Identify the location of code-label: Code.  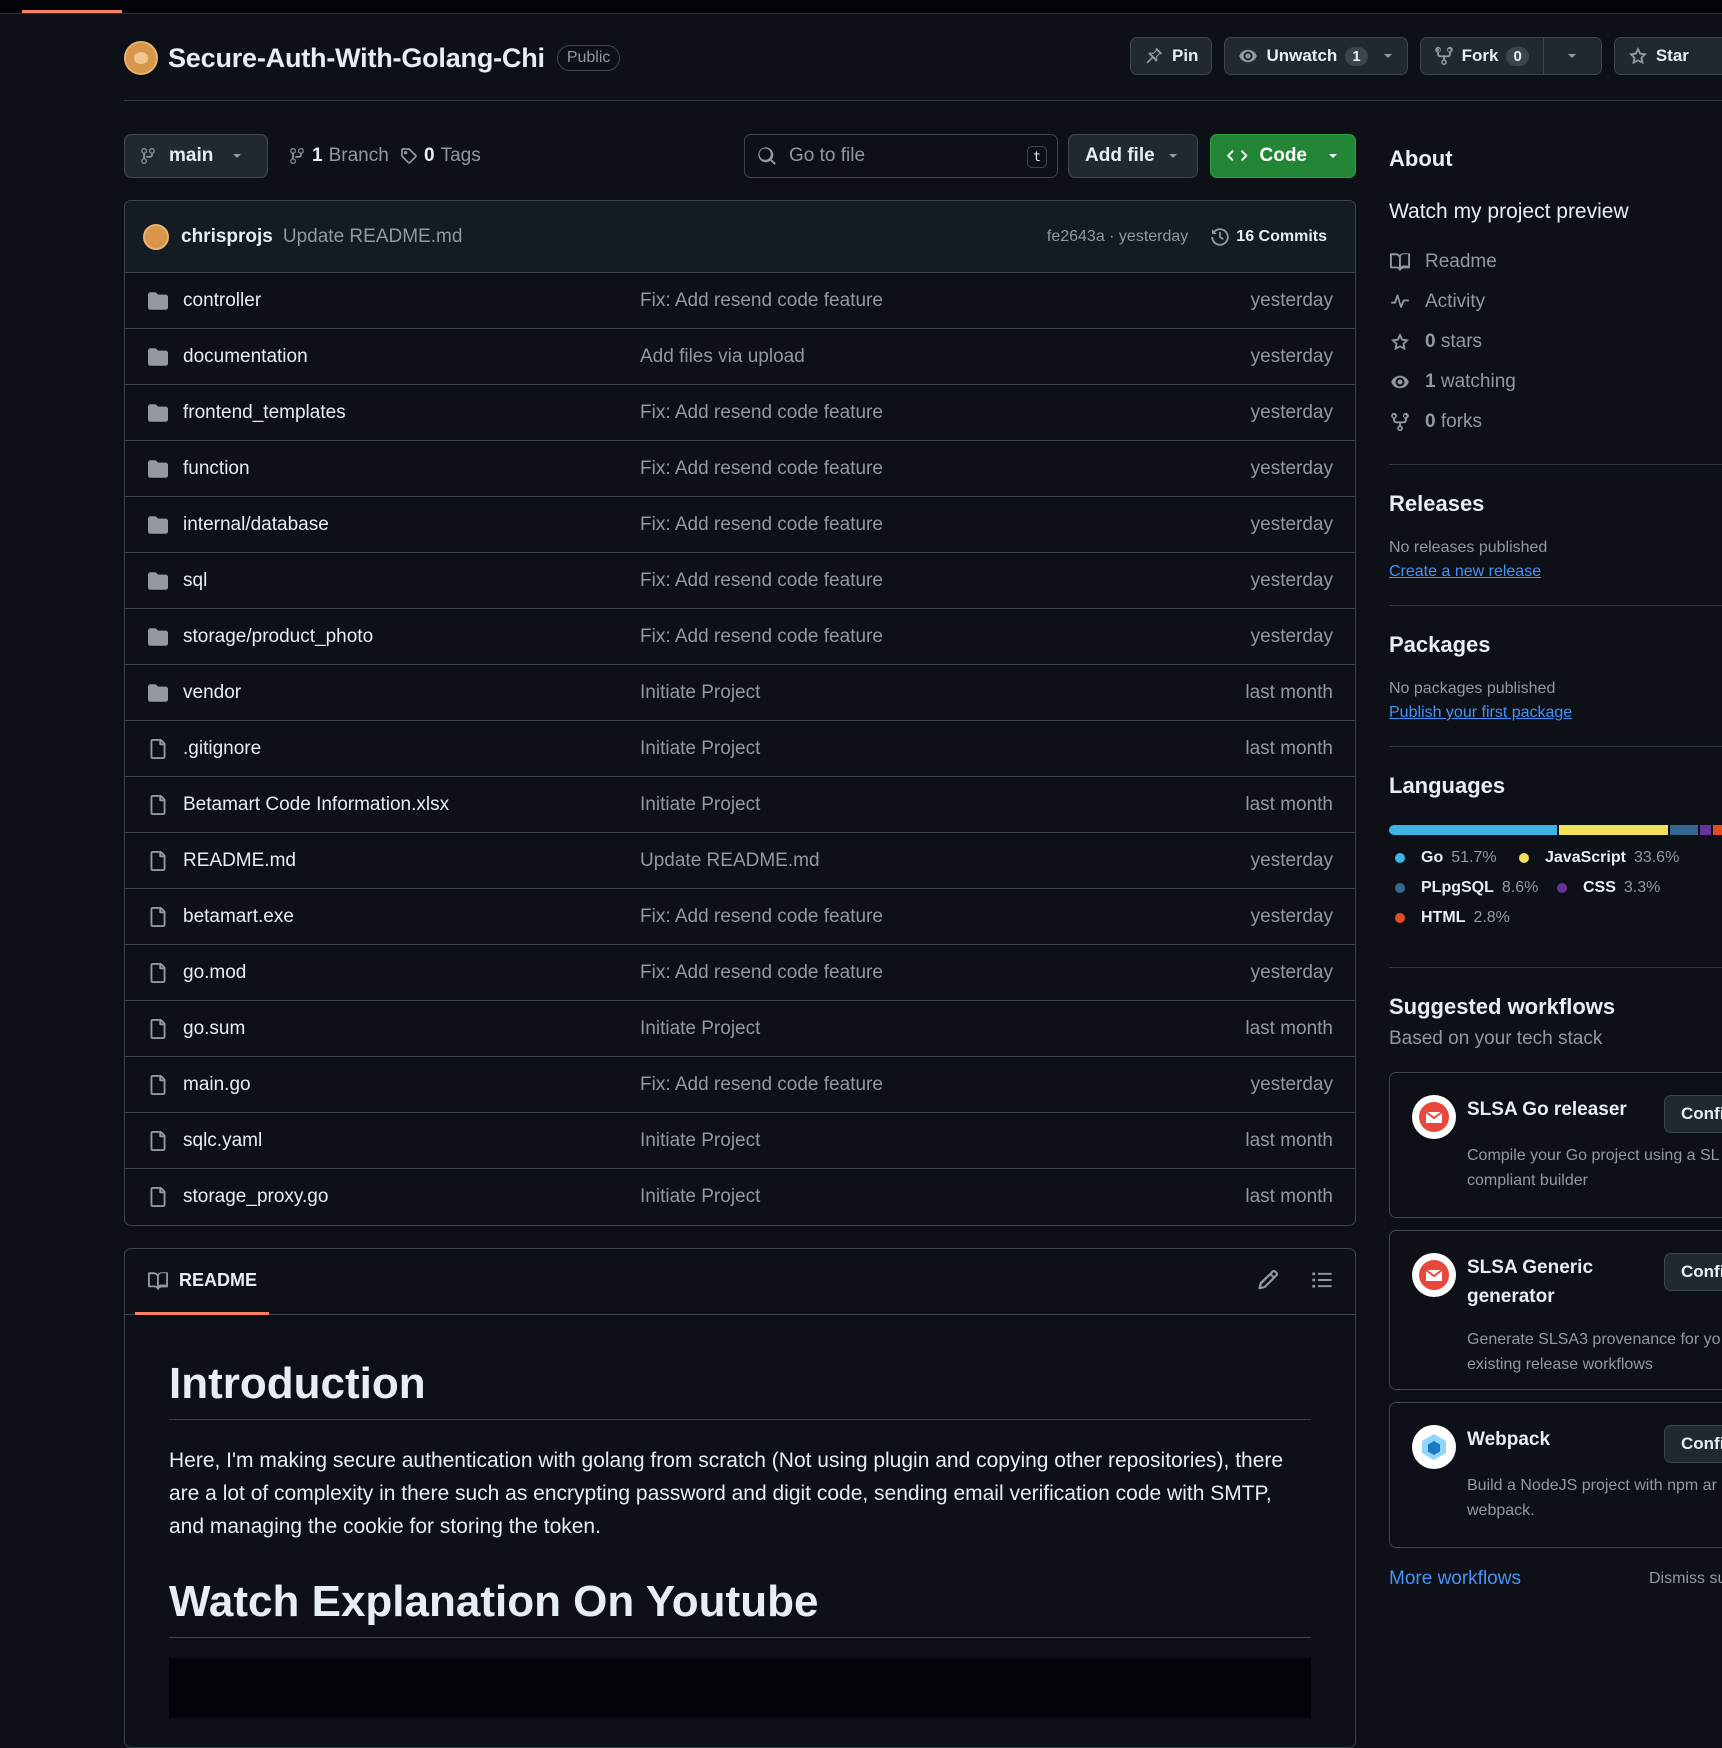
(1283, 155).